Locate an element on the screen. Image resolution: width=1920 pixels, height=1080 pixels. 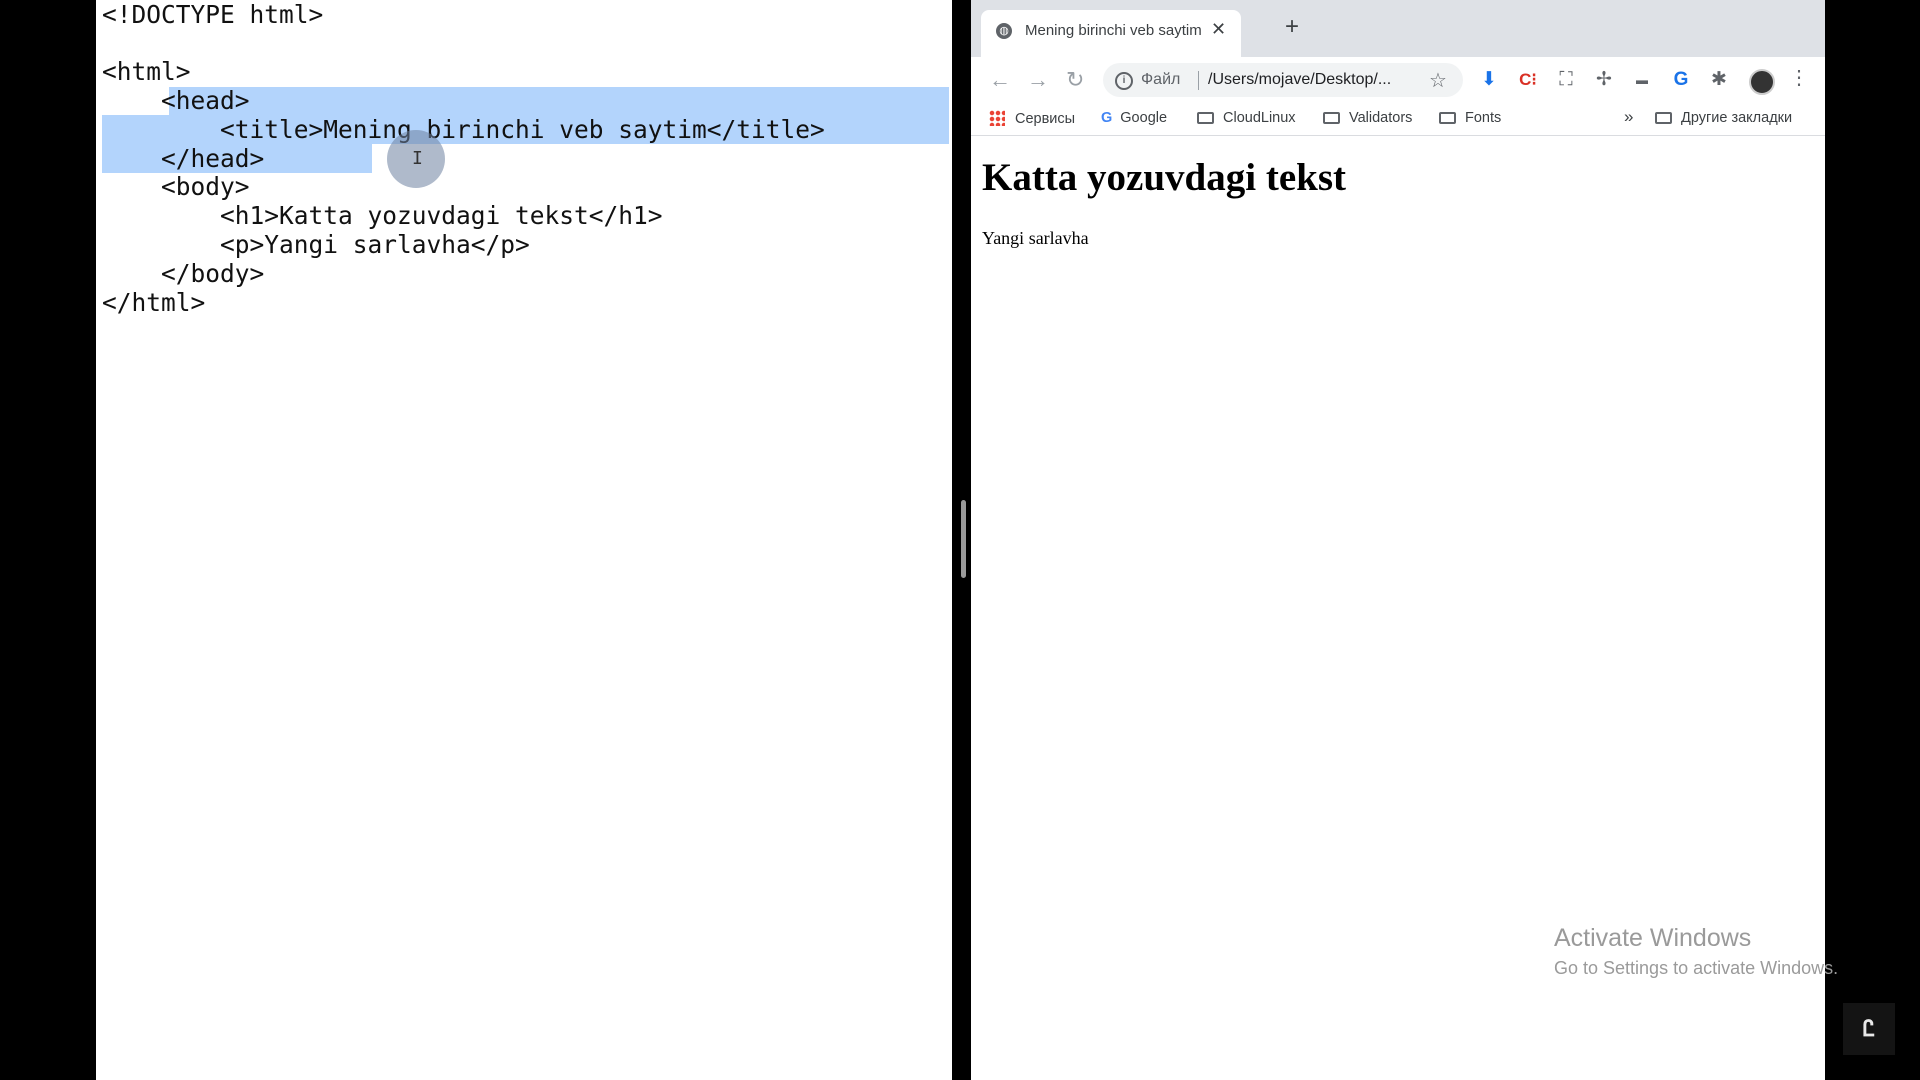
bookmark-label: Fonts is located at coordinates (1483, 118).